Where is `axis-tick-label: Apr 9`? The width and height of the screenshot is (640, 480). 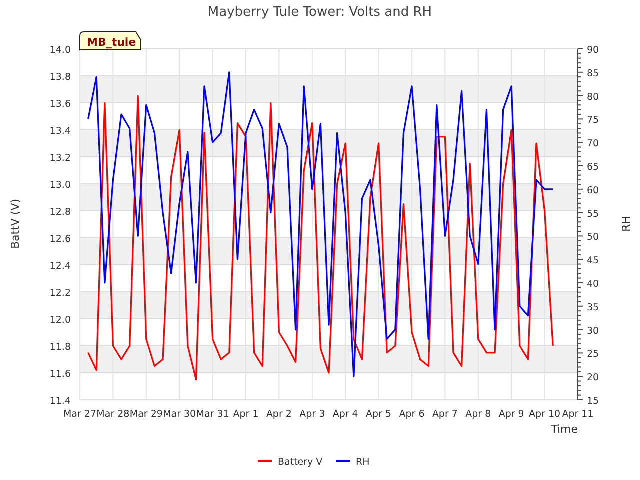
axis-tick-label: Apr 9 is located at coordinates (511, 414).